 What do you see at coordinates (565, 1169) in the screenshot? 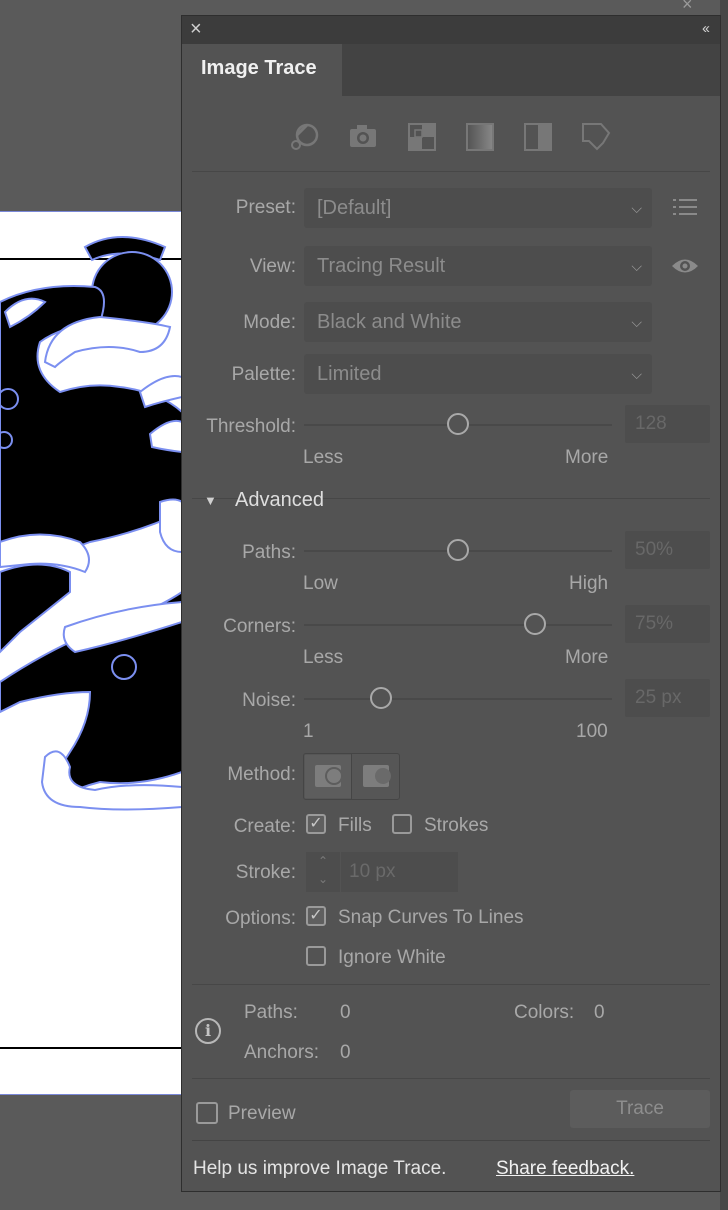
I see `share-feedback-link: Share feedback.` at bounding box center [565, 1169].